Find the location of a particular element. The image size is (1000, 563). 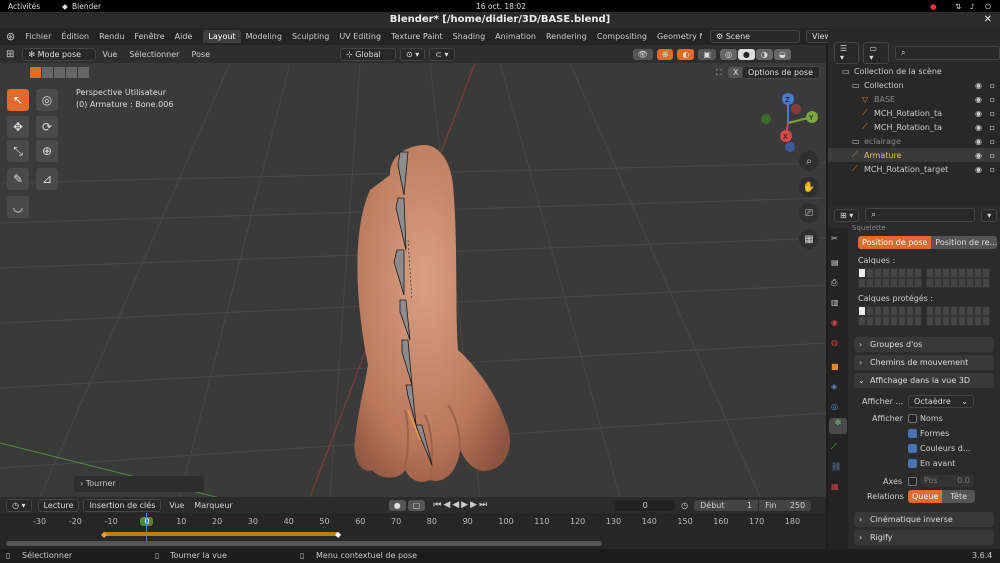

select-new-icon is located at coordinates (35, 72).